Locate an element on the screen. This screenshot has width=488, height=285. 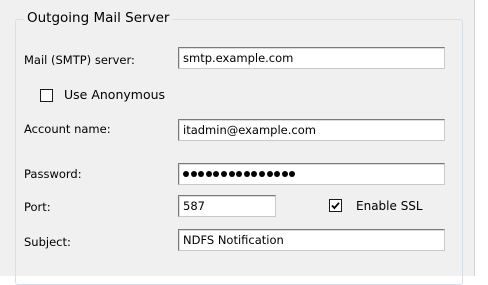
use-anonymous-checkbox is located at coordinates (46, 95).